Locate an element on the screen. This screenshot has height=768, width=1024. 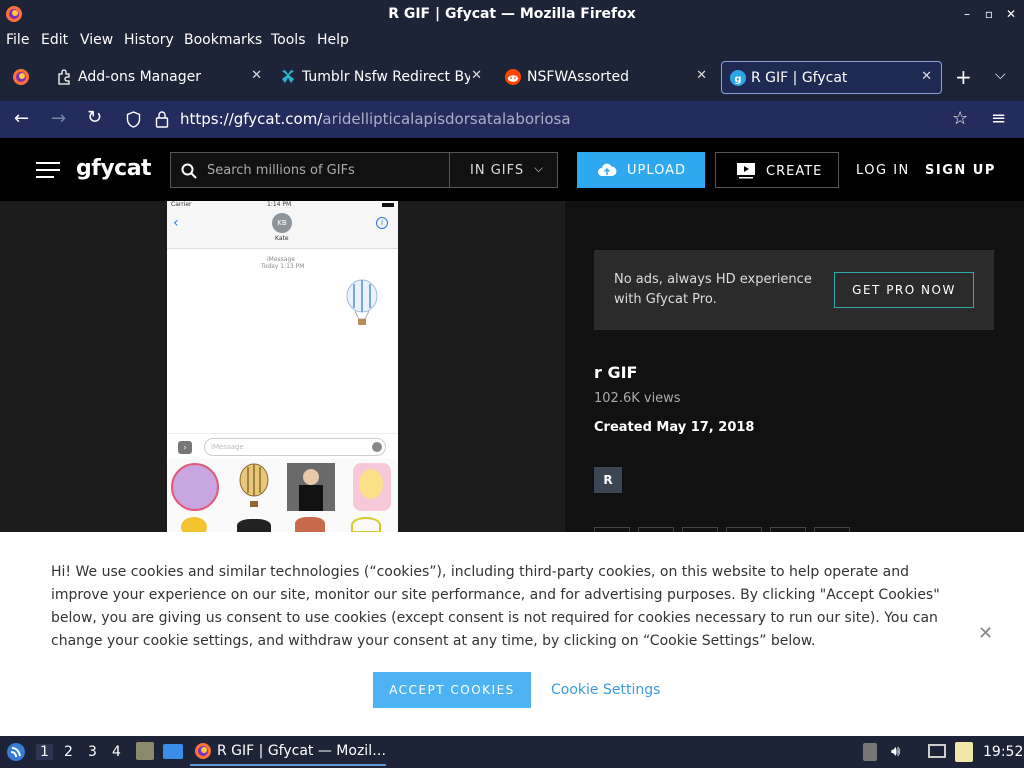
tab-label: NSFWAssorted is located at coordinates (578, 77).